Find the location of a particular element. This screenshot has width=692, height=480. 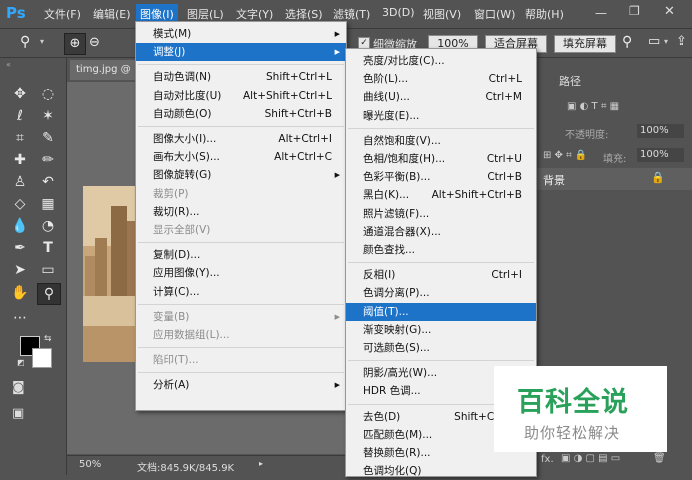

layer-filter-icons: ▣ ◐ T ⌗ ▦ is located at coordinates (593, 106).